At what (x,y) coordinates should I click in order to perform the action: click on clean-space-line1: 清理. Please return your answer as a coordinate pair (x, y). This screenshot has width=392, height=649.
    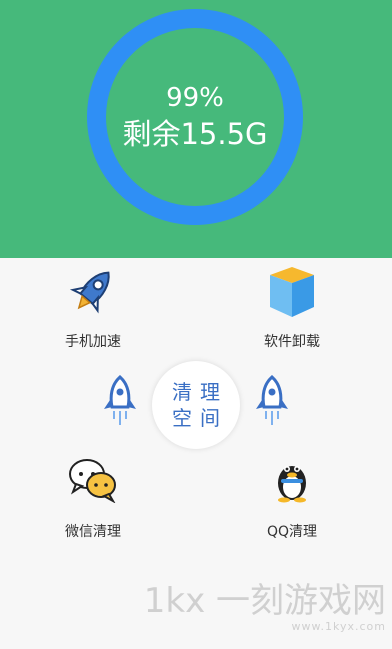
    Looking at the image, I should click on (200, 392).